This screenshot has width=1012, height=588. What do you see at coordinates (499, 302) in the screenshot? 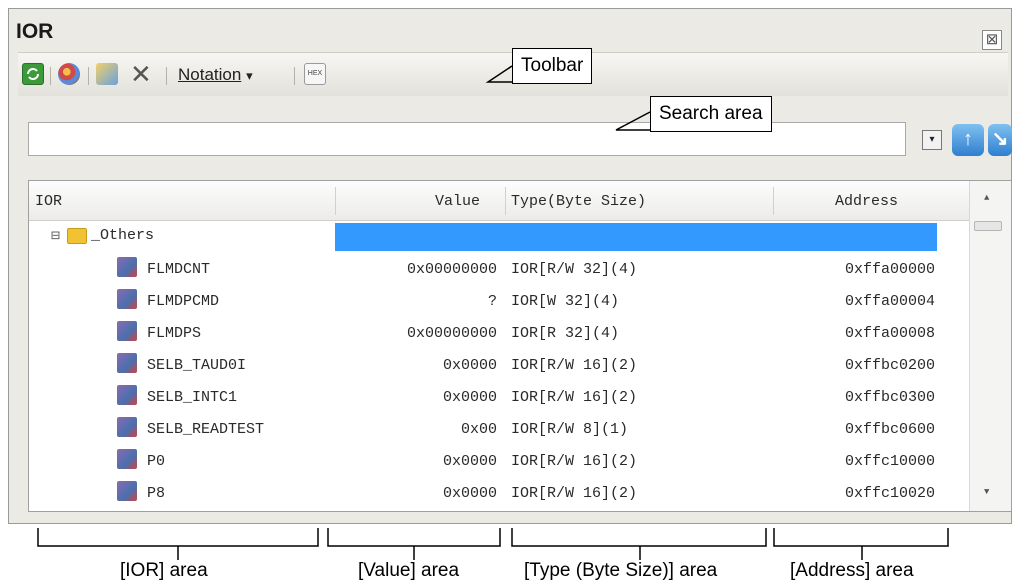
I see `table-row: FLMDPCMD ? IOR[W 32](4) 0xffa00004` at bounding box center [499, 302].